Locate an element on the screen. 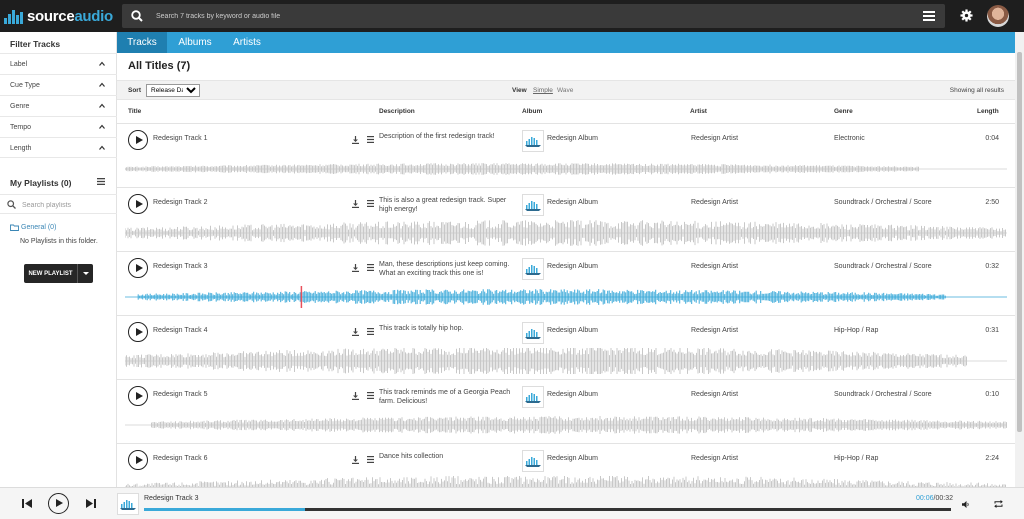 The height and width of the screenshot is (519, 1024). column-header-length: Length is located at coordinates (988, 111).